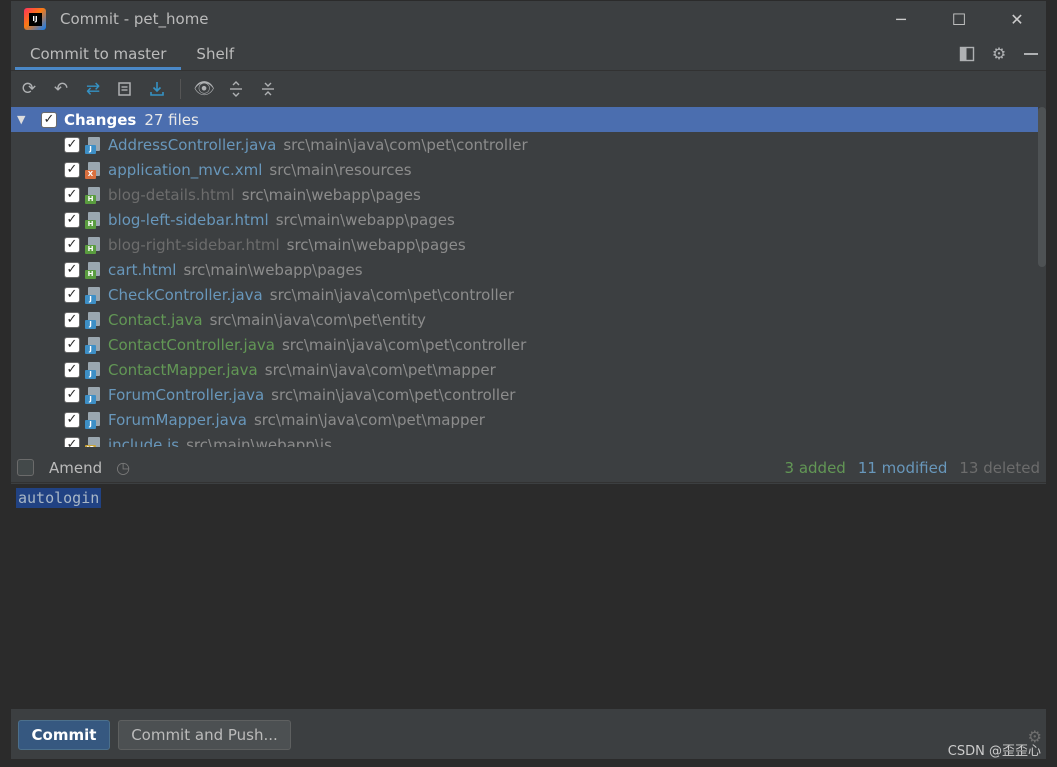 This screenshot has height=767, width=1057. I want to click on amend-checkbox, so click(25, 467).